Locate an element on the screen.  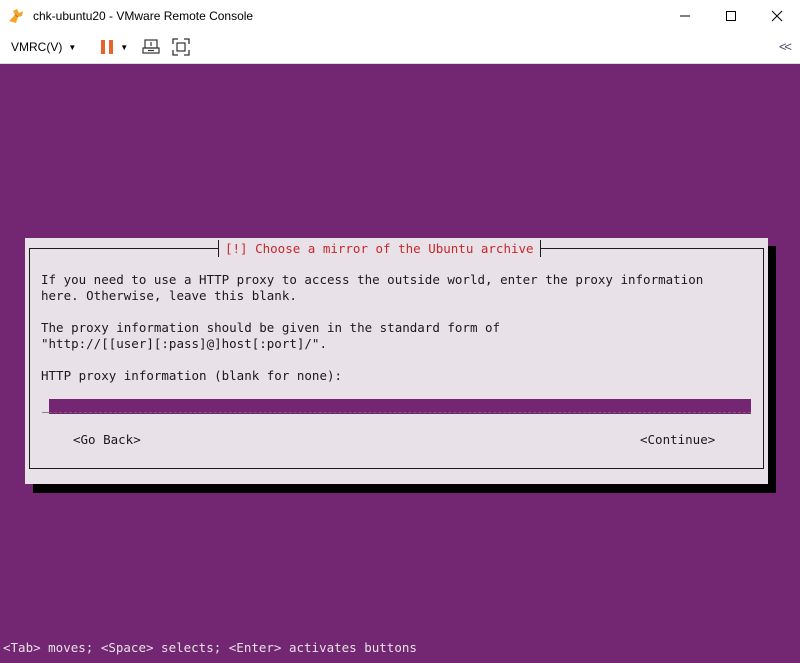
maximize-icon is located at coordinates (731, 15).